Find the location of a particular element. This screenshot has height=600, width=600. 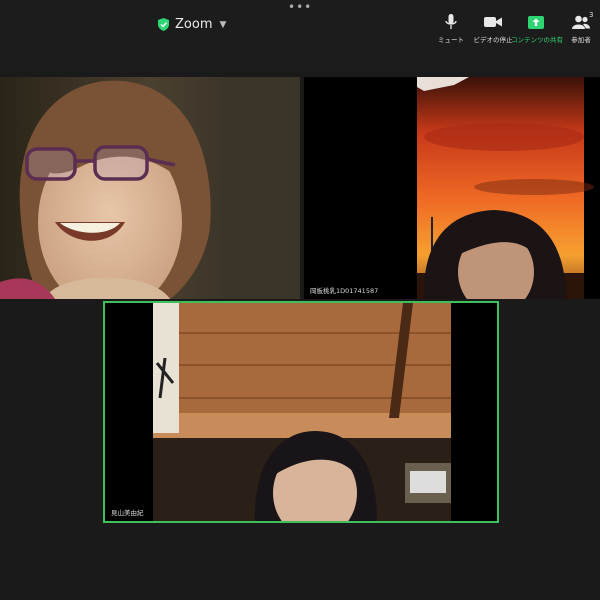

share-screen-icon is located at coordinates (536, 22).